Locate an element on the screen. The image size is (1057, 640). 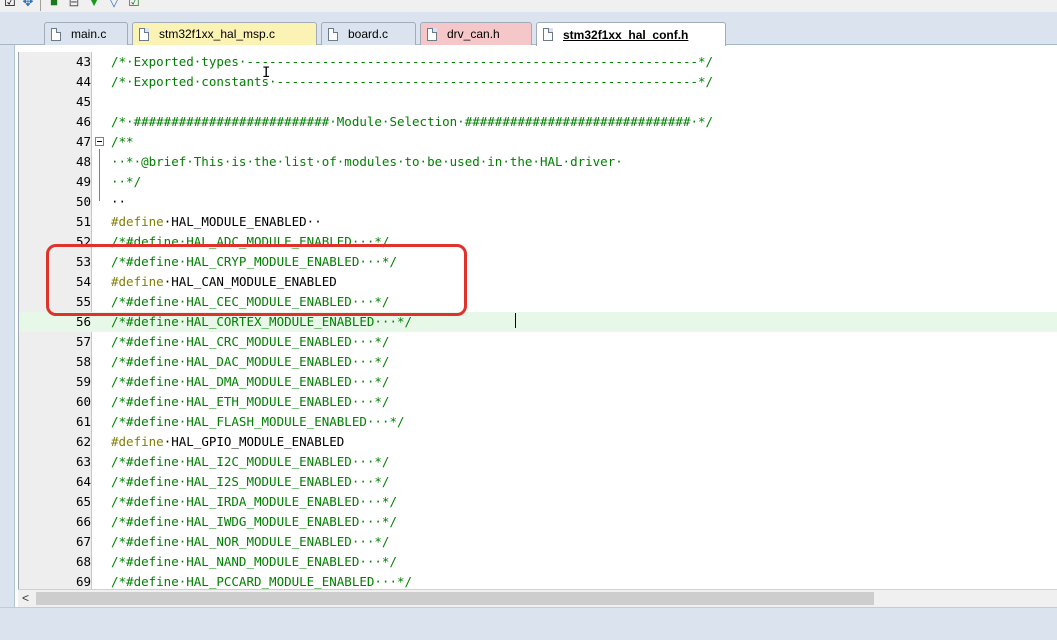
line-number: 48 is located at coordinates (55, 162).